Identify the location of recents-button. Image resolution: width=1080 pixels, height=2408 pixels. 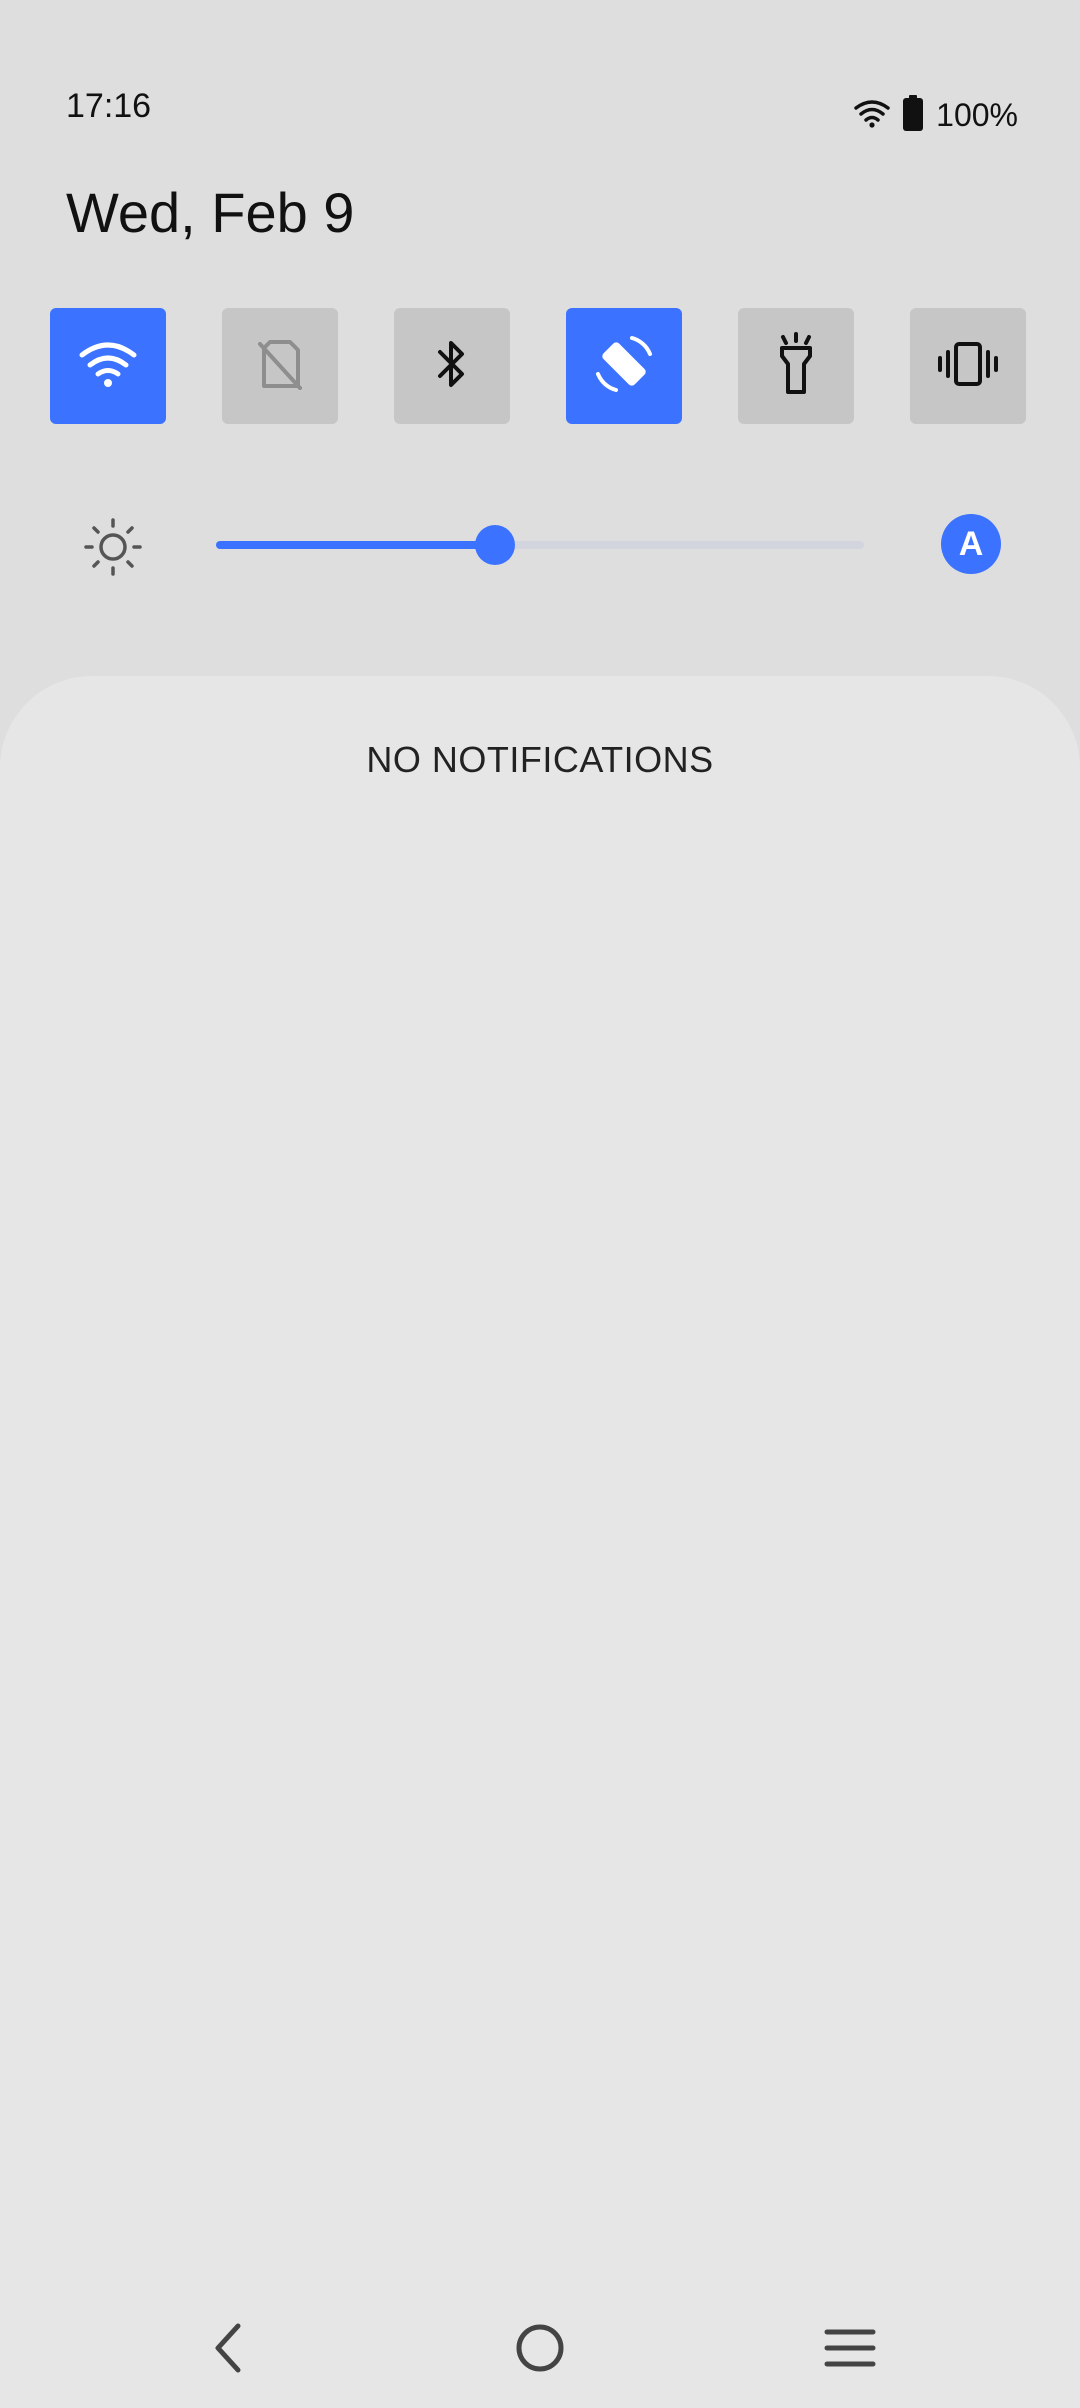
(850, 2350).